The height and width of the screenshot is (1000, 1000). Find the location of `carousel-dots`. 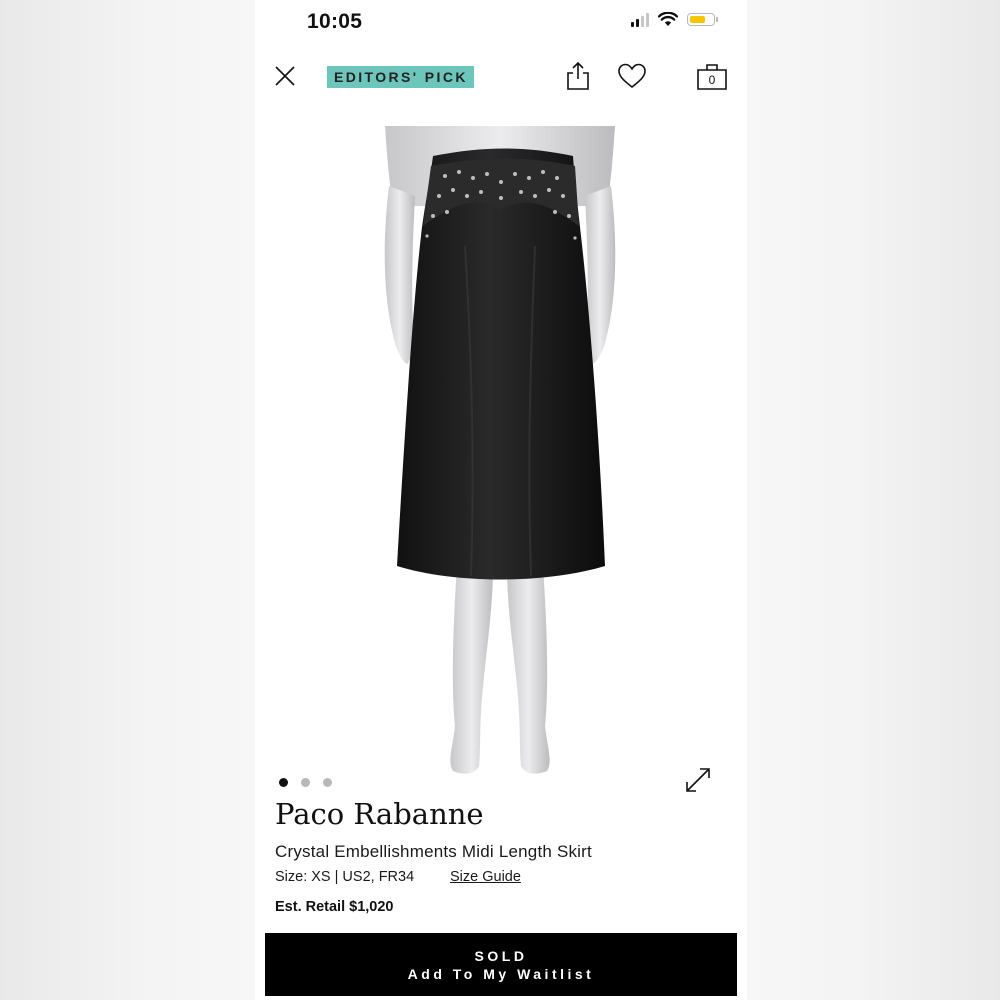

carousel-dots is located at coordinates (305, 782).